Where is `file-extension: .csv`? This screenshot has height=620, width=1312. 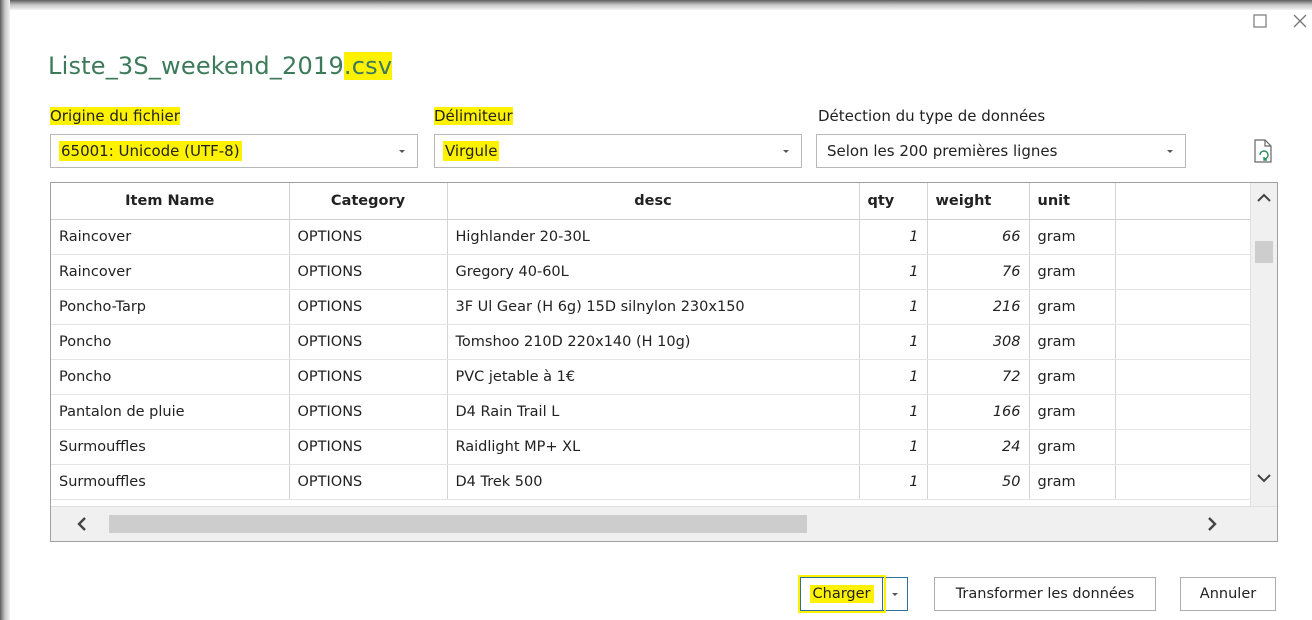 file-extension: .csv is located at coordinates (368, 66).